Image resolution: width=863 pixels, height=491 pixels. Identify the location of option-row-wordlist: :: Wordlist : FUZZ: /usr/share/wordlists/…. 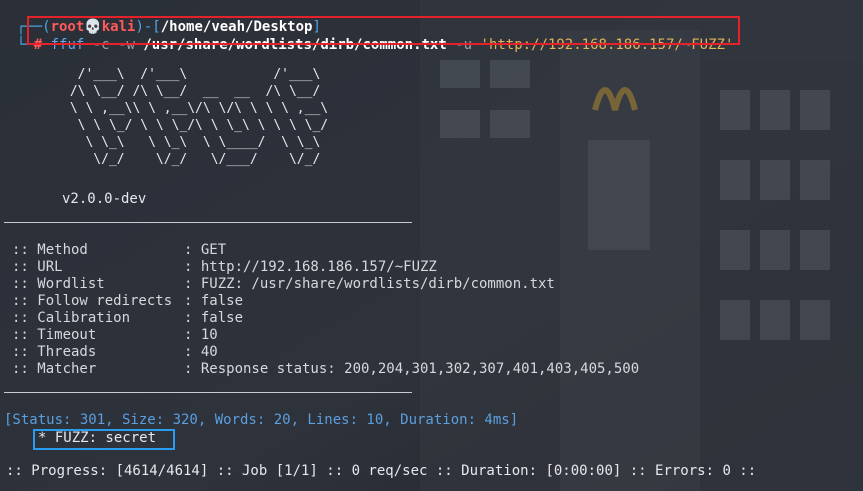
(283, 284).